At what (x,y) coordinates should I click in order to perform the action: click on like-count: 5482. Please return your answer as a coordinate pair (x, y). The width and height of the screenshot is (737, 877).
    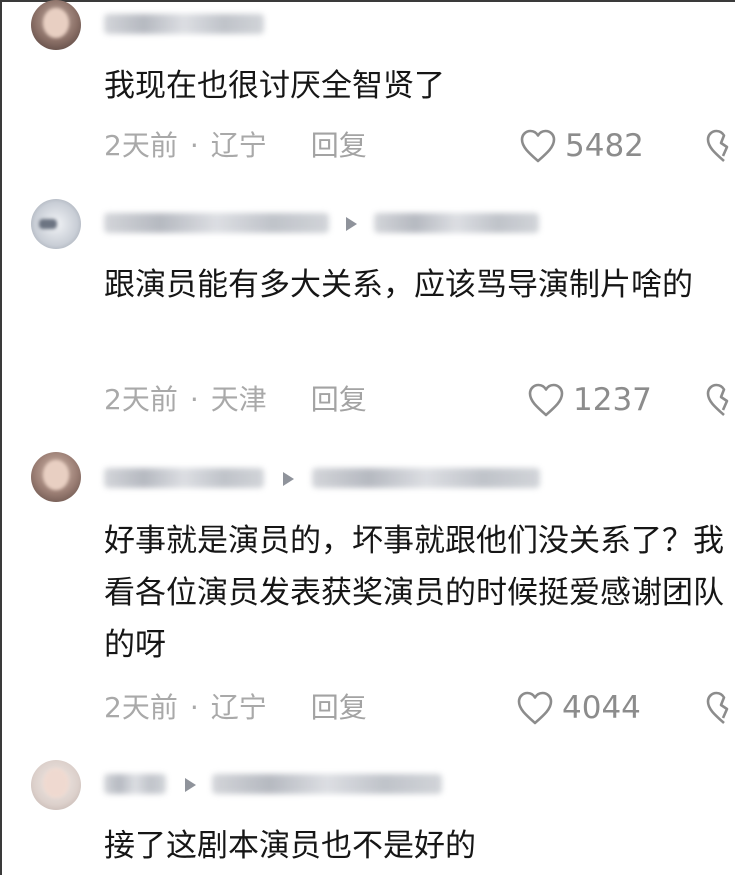
    Looking at the image, I should click on (604, 146).